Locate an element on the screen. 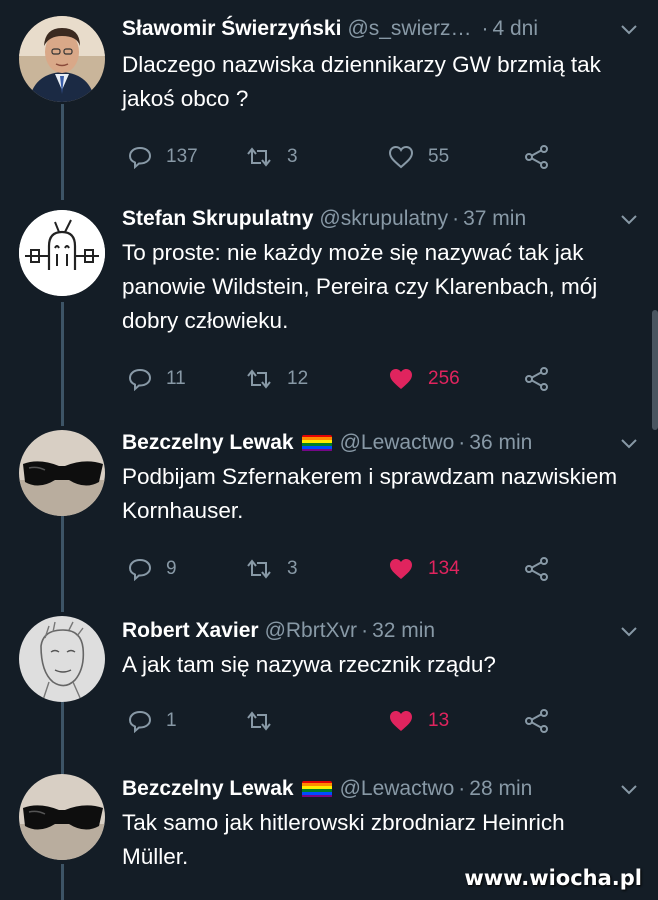  like-count: 134 is located at coordinates (444, 568).